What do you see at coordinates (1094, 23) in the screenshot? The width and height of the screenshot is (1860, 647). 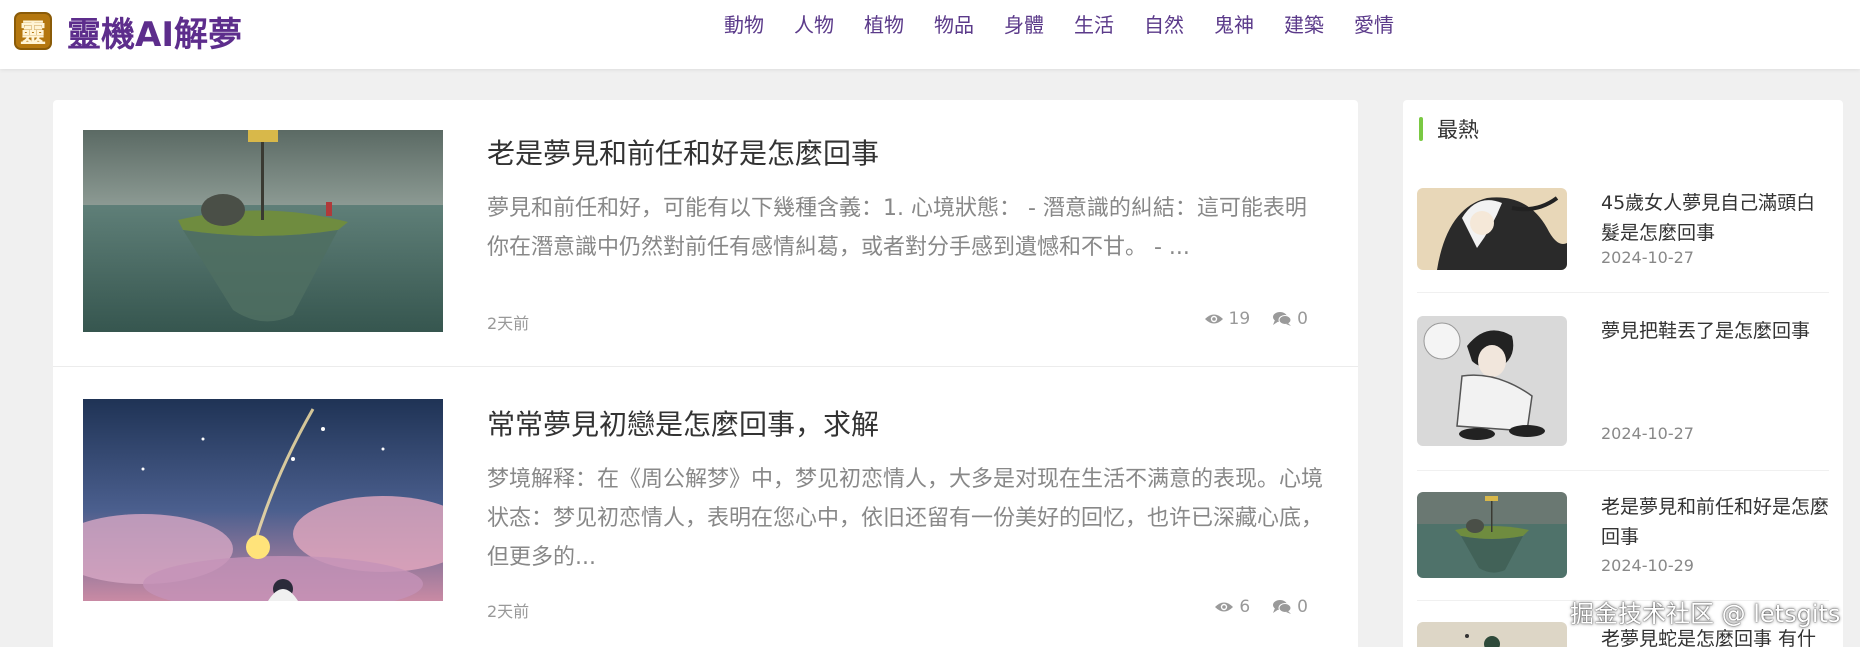 I see `nav-item-life: 生活` at bounding box center [1094, 23].